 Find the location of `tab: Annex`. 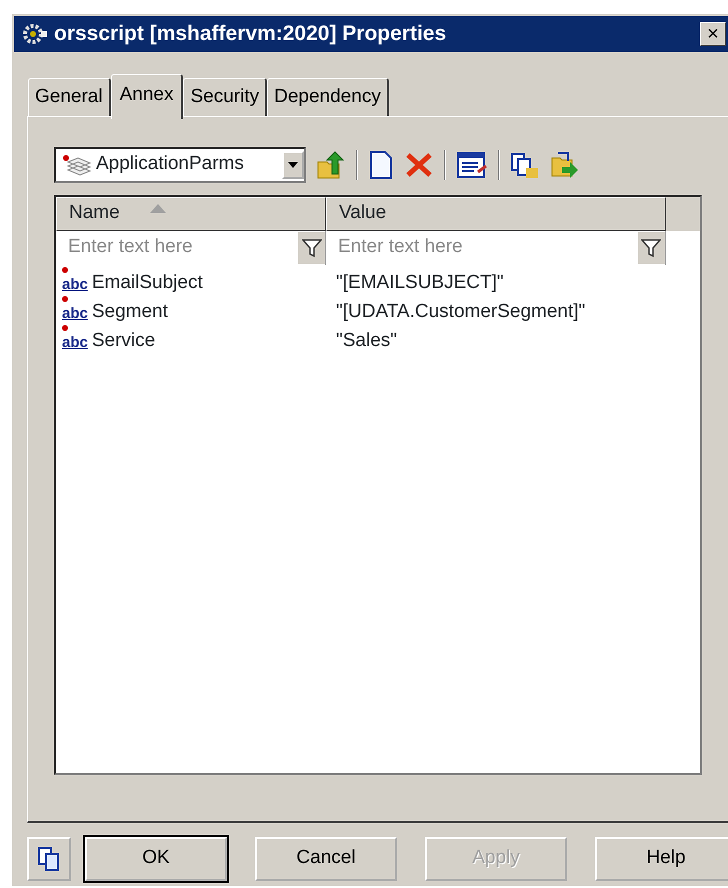

tab: Annex is located at coordinates (147, 96).